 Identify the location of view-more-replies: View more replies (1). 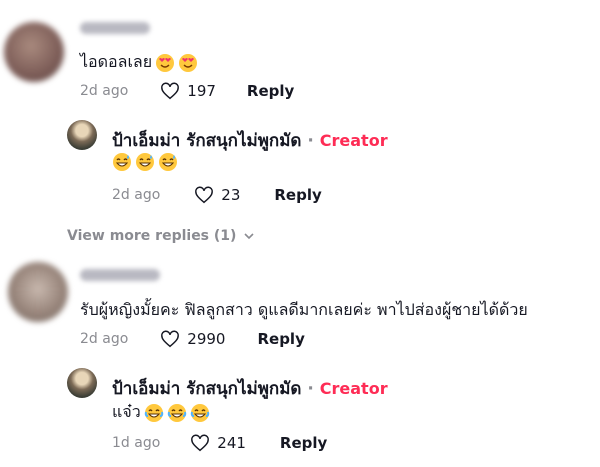
(161, 236).